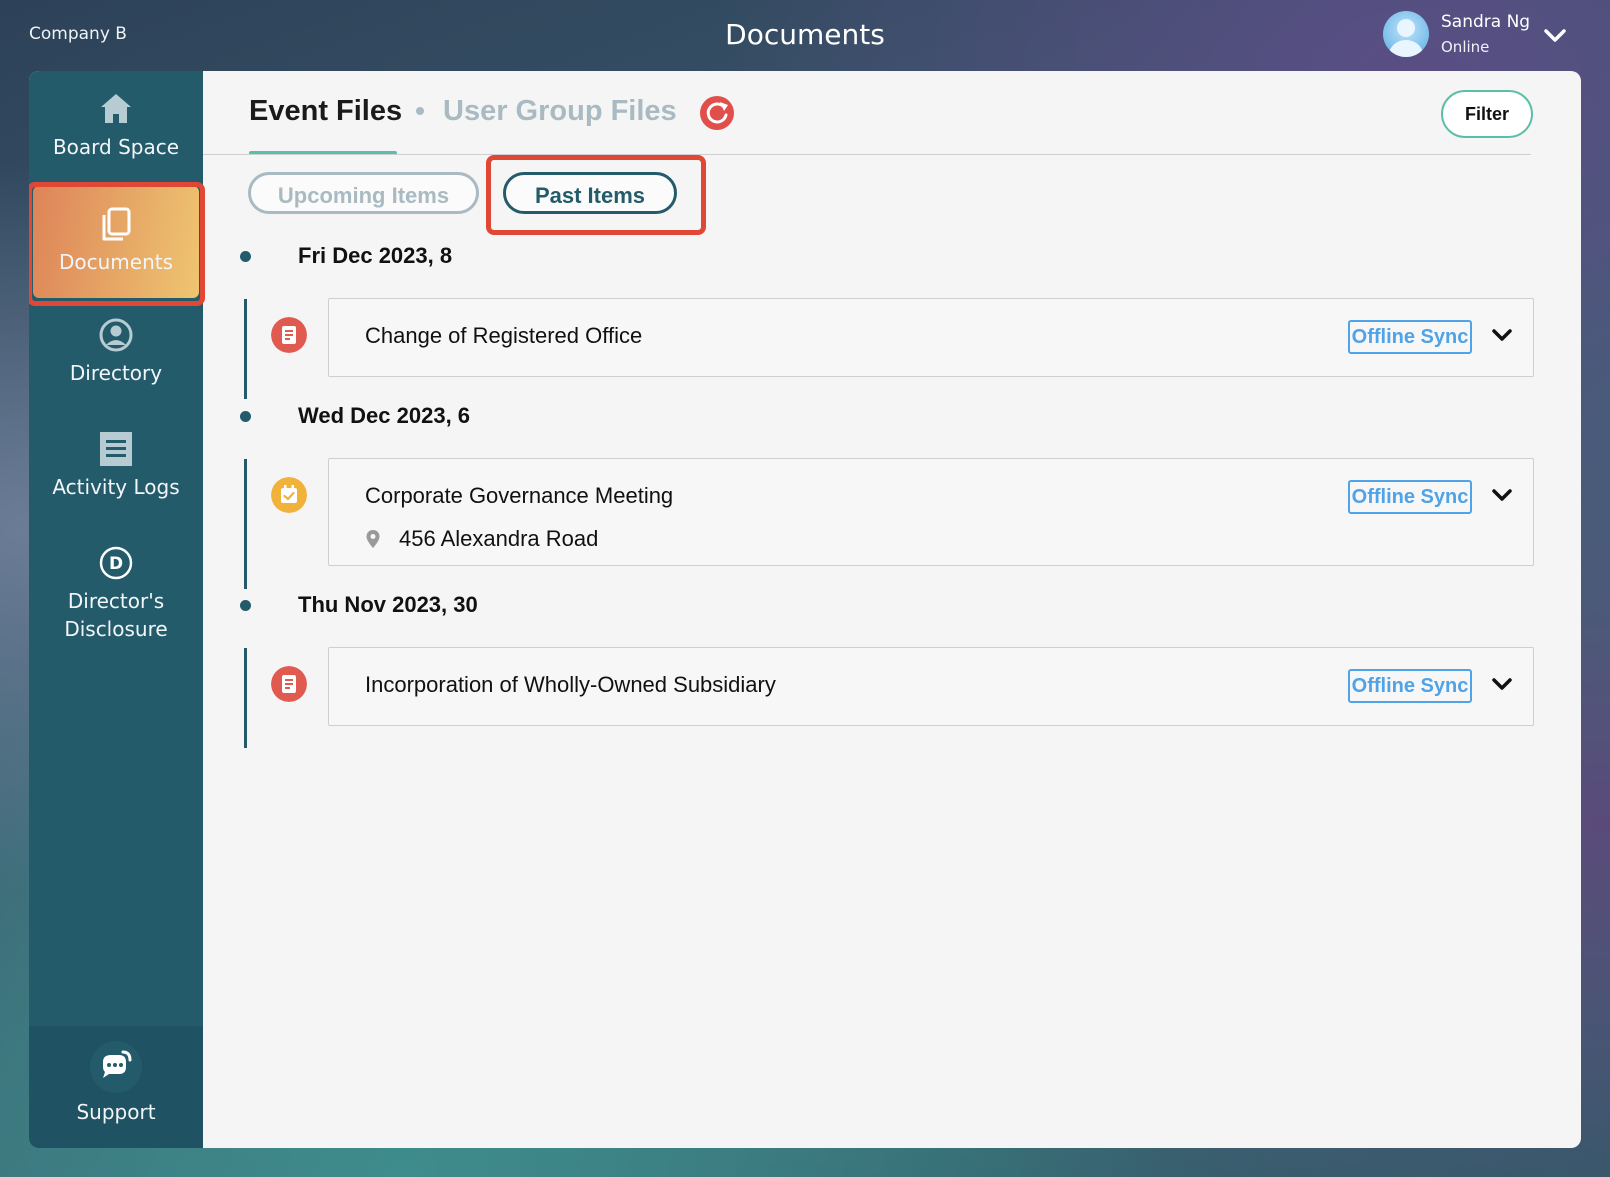 Image resolution: width=1610 pixels, height=1177 pixels. What do you see at coordinates (1474, 34) in the screenshot?
I see `user-menu: Sandra Ng Online` at bounding box center [1474, 34].